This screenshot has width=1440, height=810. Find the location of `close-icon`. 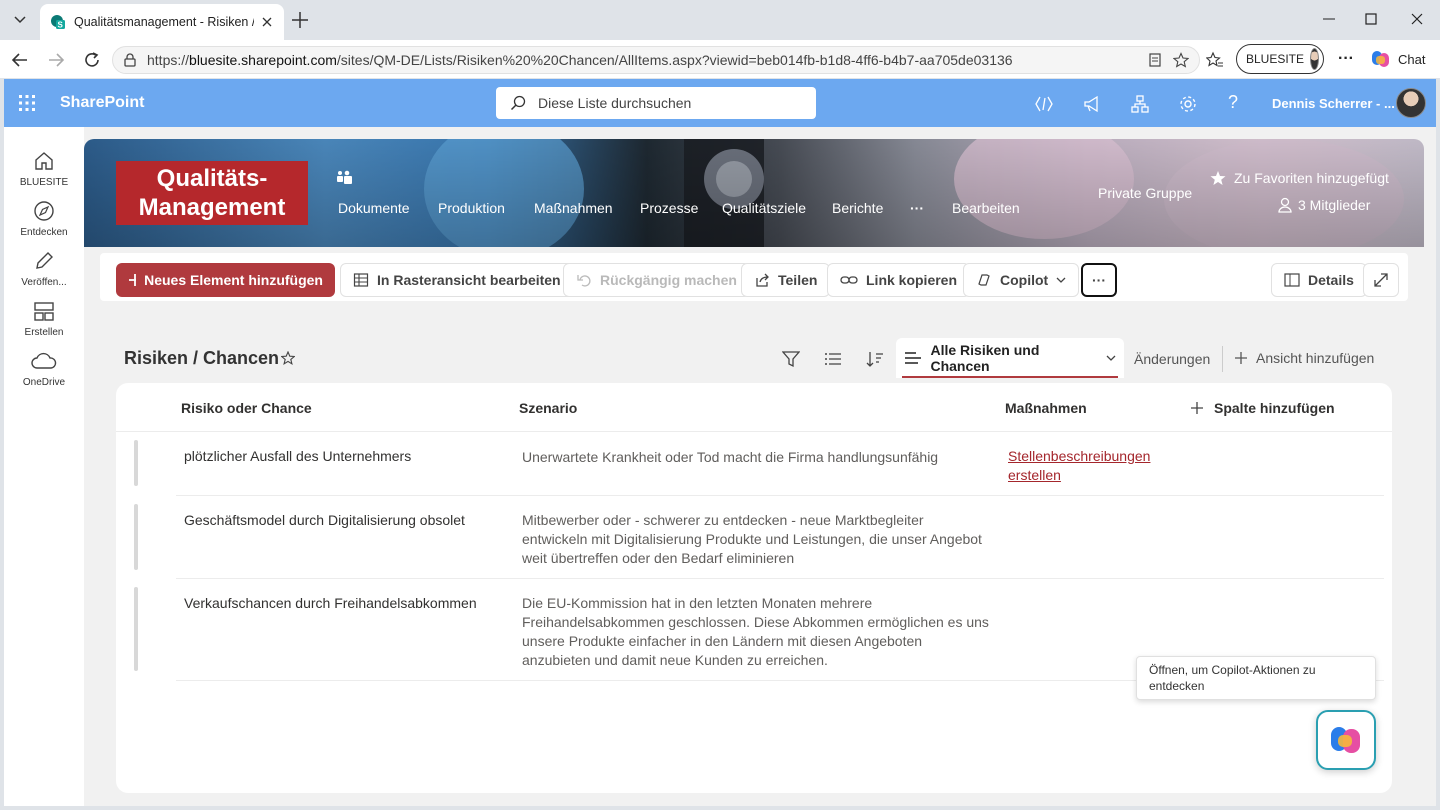

close-icon is located at coordinates (267, 22).